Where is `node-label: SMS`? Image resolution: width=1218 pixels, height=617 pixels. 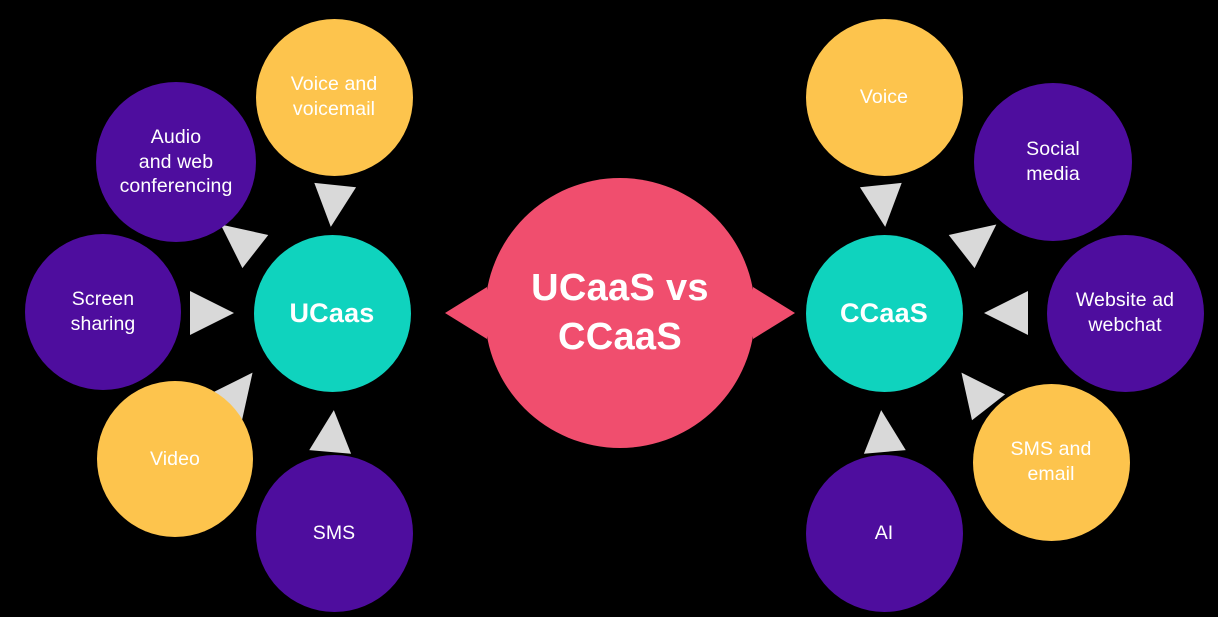
node-label: SMS is located at coordinates (334, 532).